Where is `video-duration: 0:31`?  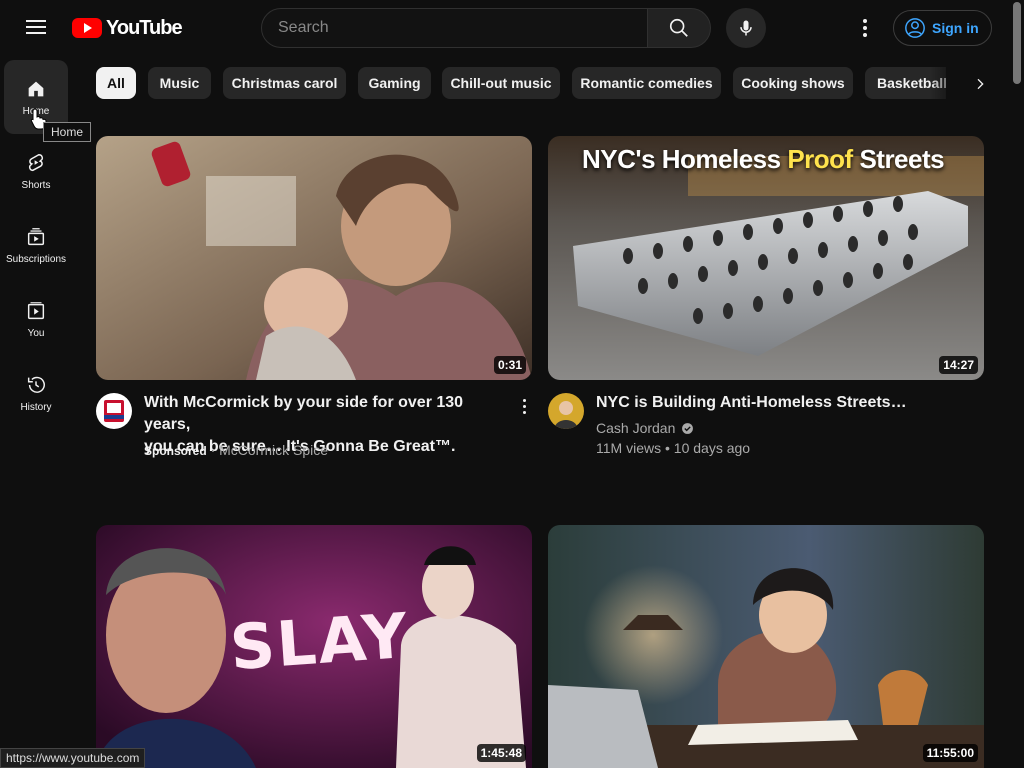 video-duration: 0:31 is located at coordinates (509, 365).